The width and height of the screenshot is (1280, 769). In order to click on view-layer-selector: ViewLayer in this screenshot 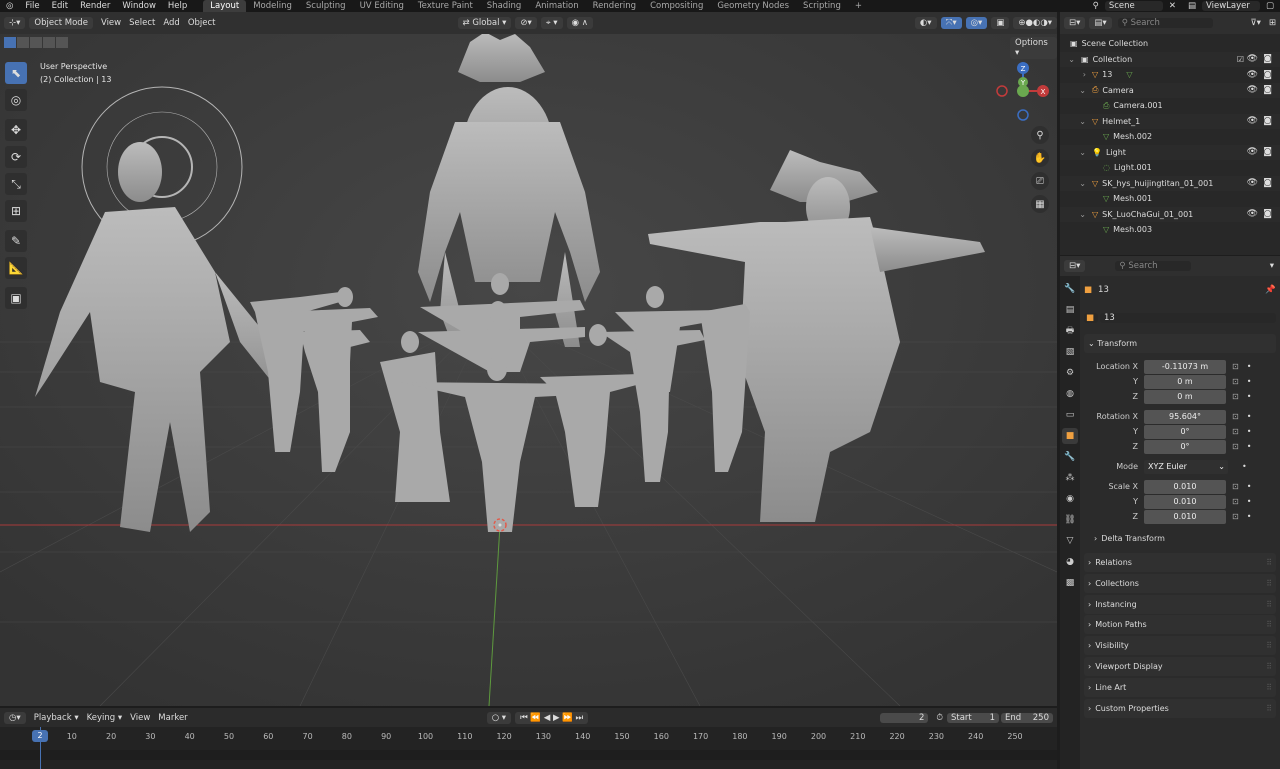, I will do `click(1230, 6)`.